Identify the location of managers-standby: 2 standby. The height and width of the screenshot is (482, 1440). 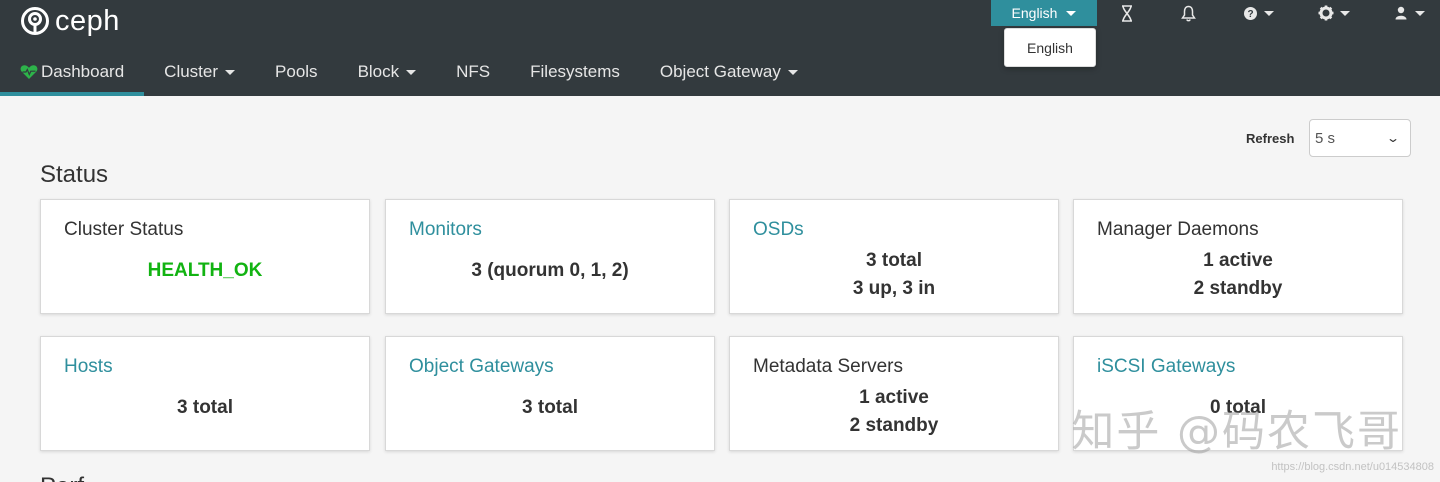
(1238, 288).